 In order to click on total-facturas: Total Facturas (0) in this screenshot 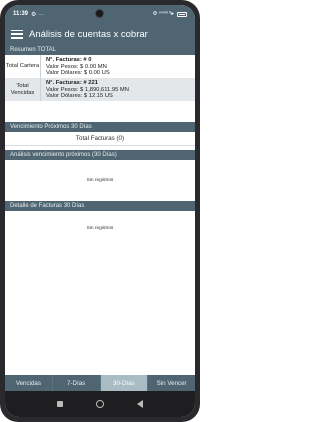, I will do `click(100, 139)`.